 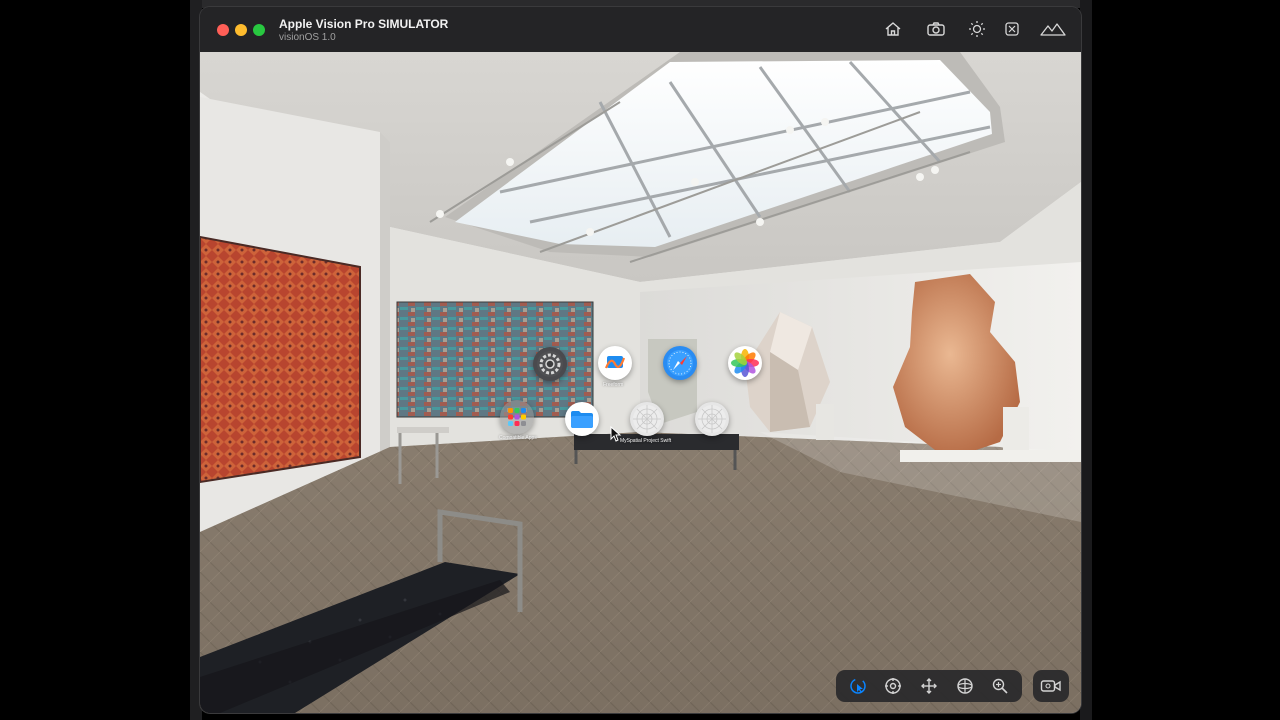 I want to click on app-safari, so click(x=680, y=363).